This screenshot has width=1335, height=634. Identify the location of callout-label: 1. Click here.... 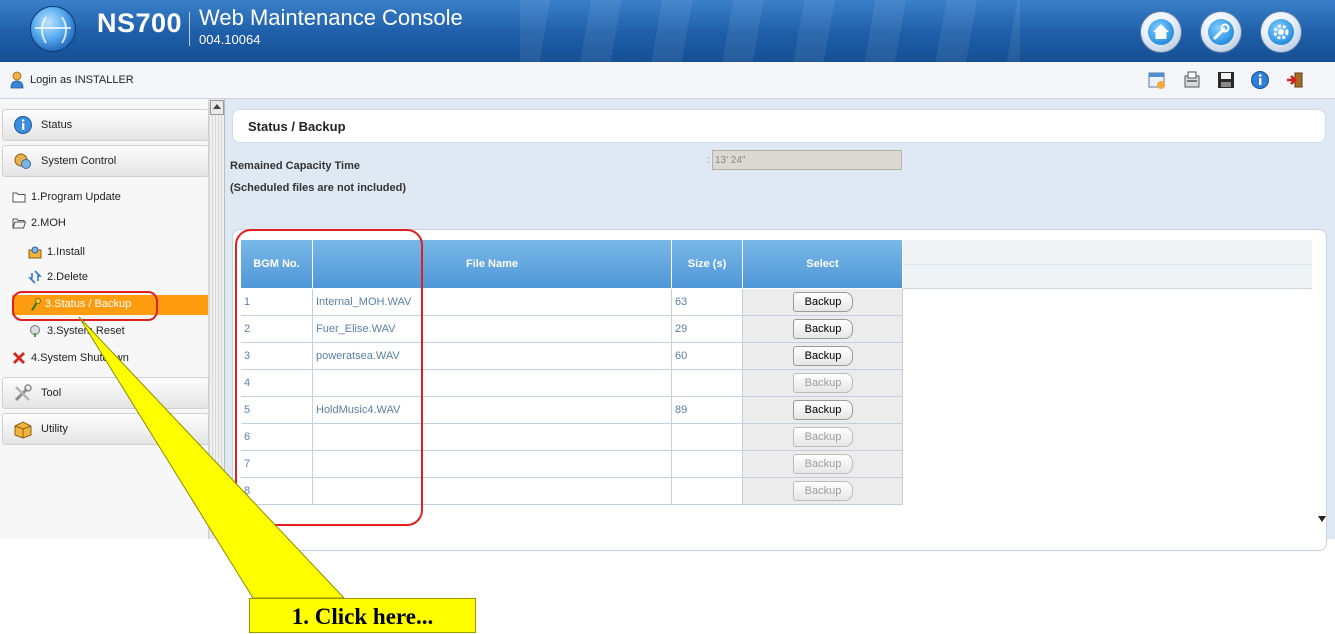
(362, 615).